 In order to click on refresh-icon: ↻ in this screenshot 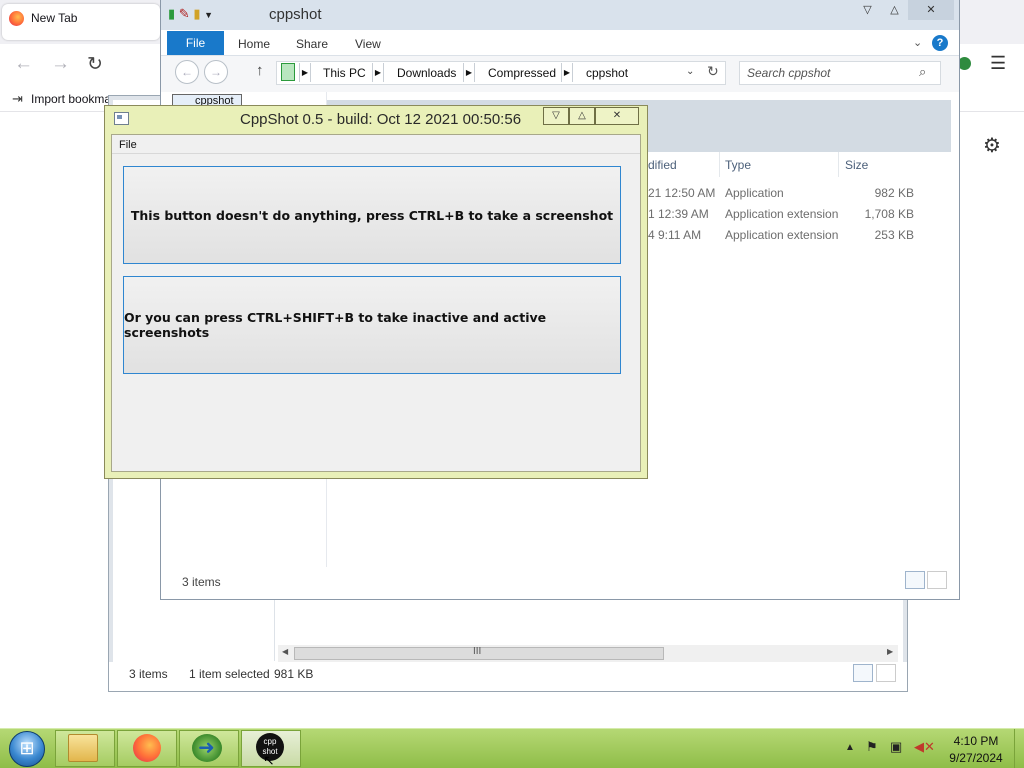, I will do `click(713, 71)`.